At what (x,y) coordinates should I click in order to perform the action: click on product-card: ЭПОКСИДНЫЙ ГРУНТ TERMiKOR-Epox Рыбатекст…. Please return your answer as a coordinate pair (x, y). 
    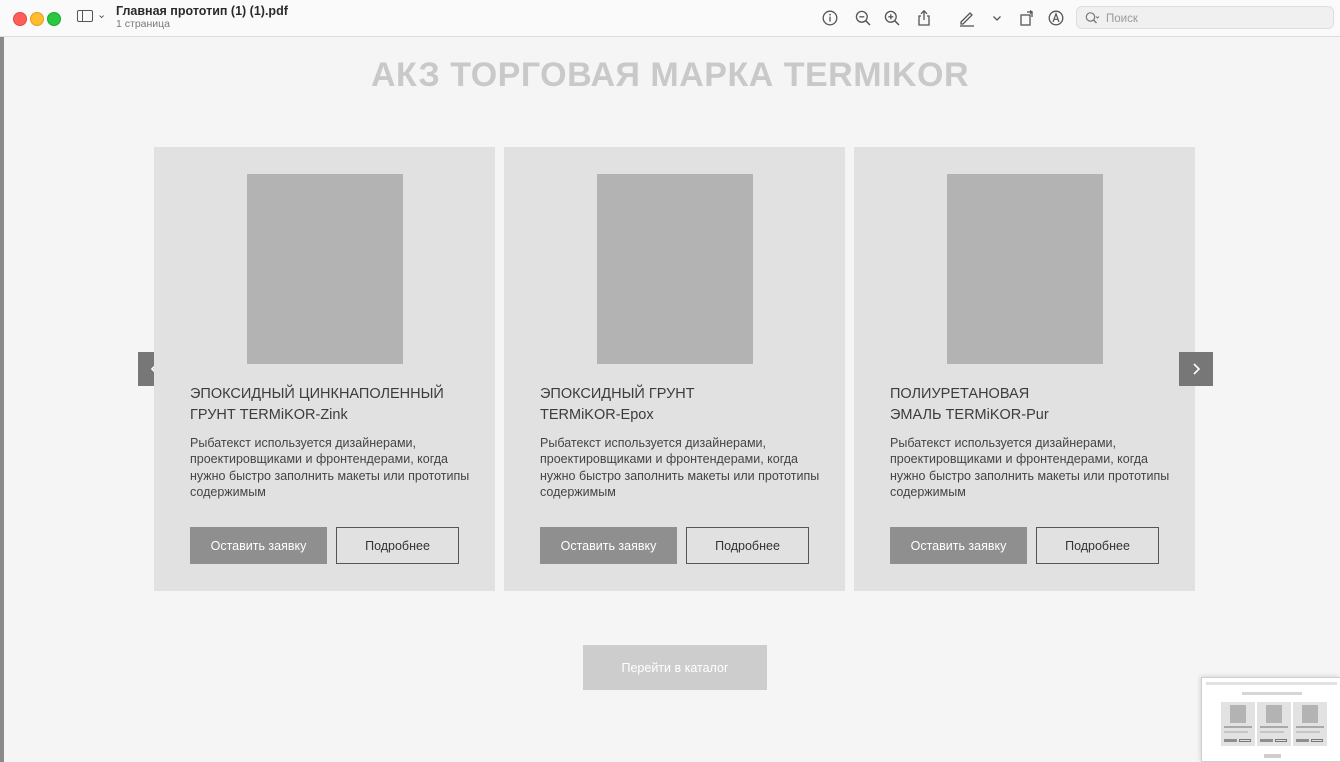
    Looking at the image, I should click on (674, 369).